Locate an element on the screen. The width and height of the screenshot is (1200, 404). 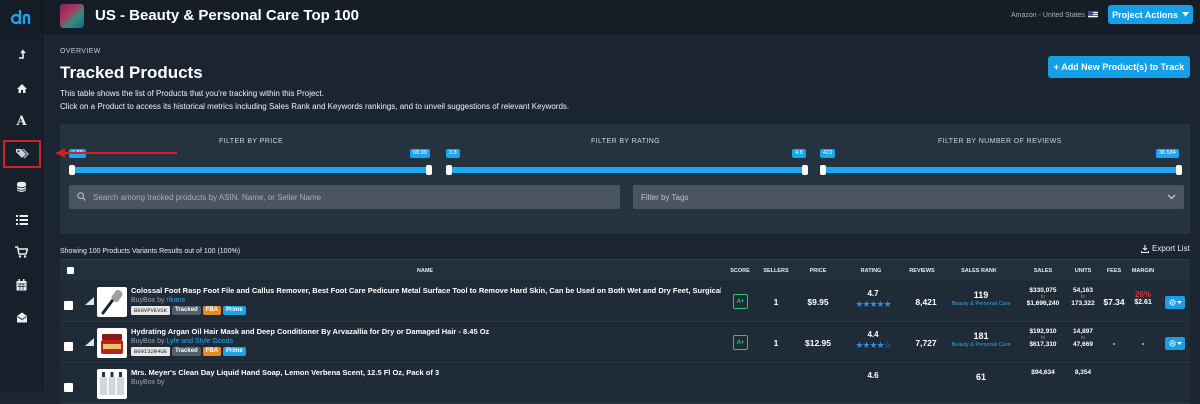
col-header-price: PRICE is located at coordinates (818, 271).